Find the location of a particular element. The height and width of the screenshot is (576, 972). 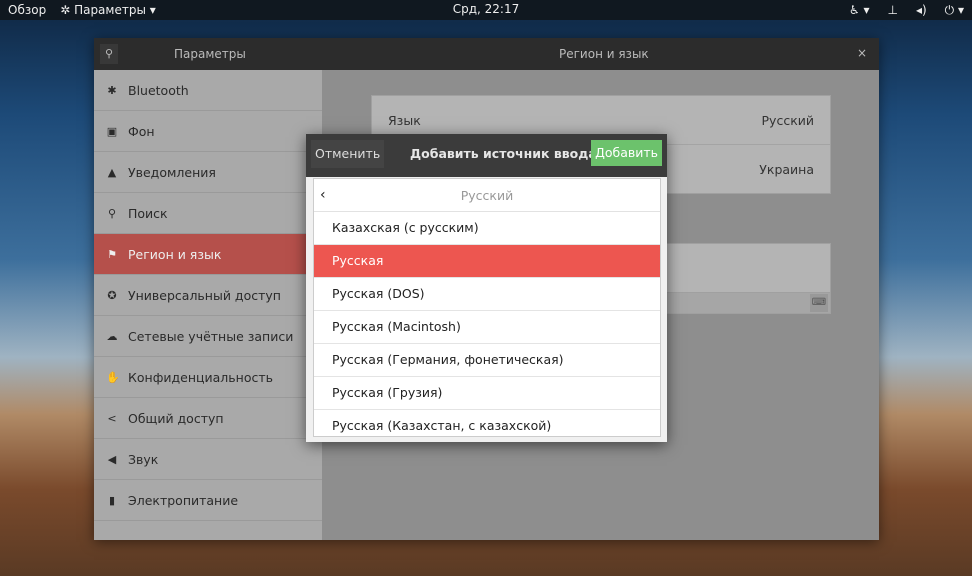

list-header: ‹ Русский is located at coordinates (487, 195).